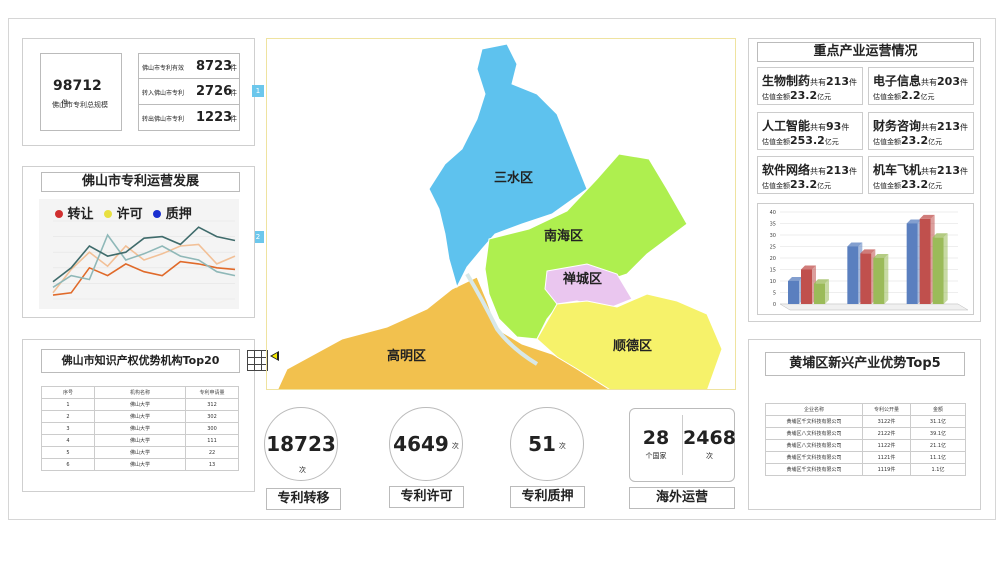 This screenshot has width=1008, height=577. What do you see at coordinates (938, 409) in the screenshot?
I see `header-cell: 金额` at bounding box center [938, 409].